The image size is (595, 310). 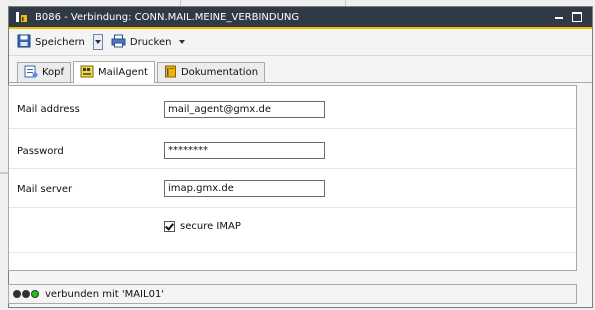 I want to click on mail-server-row: Mail server, so click(x=92, y=189).